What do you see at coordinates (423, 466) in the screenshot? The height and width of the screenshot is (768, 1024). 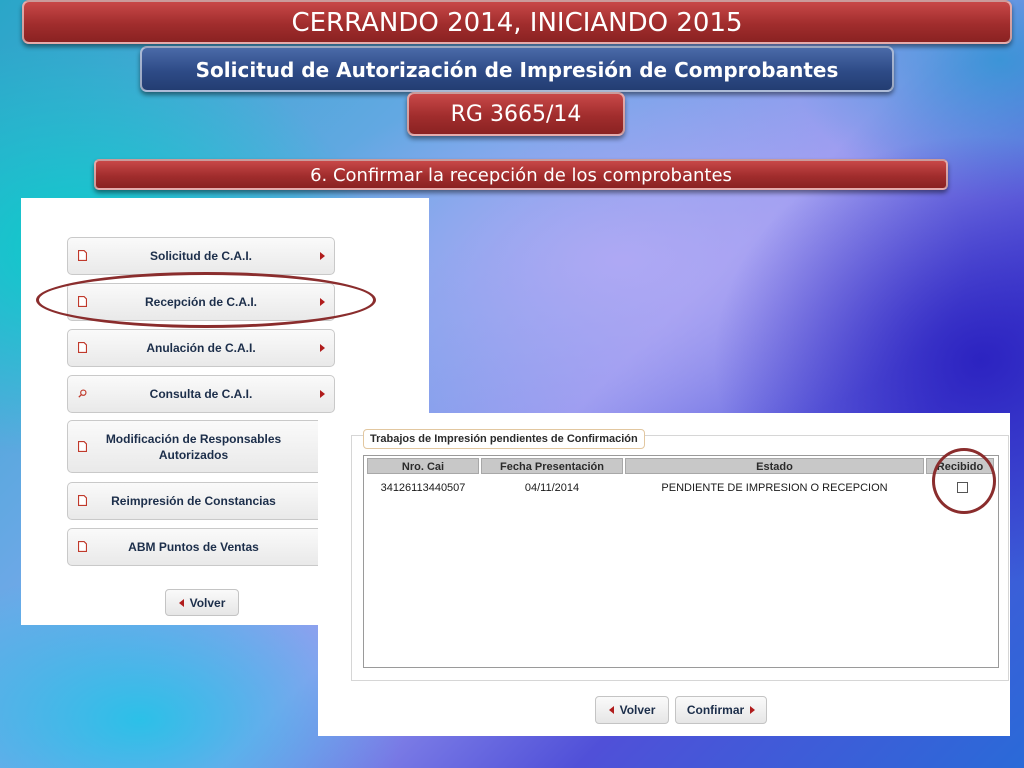 I see `column-header-nro-cai: Nro. Cai` at bounding box center [423, 466].